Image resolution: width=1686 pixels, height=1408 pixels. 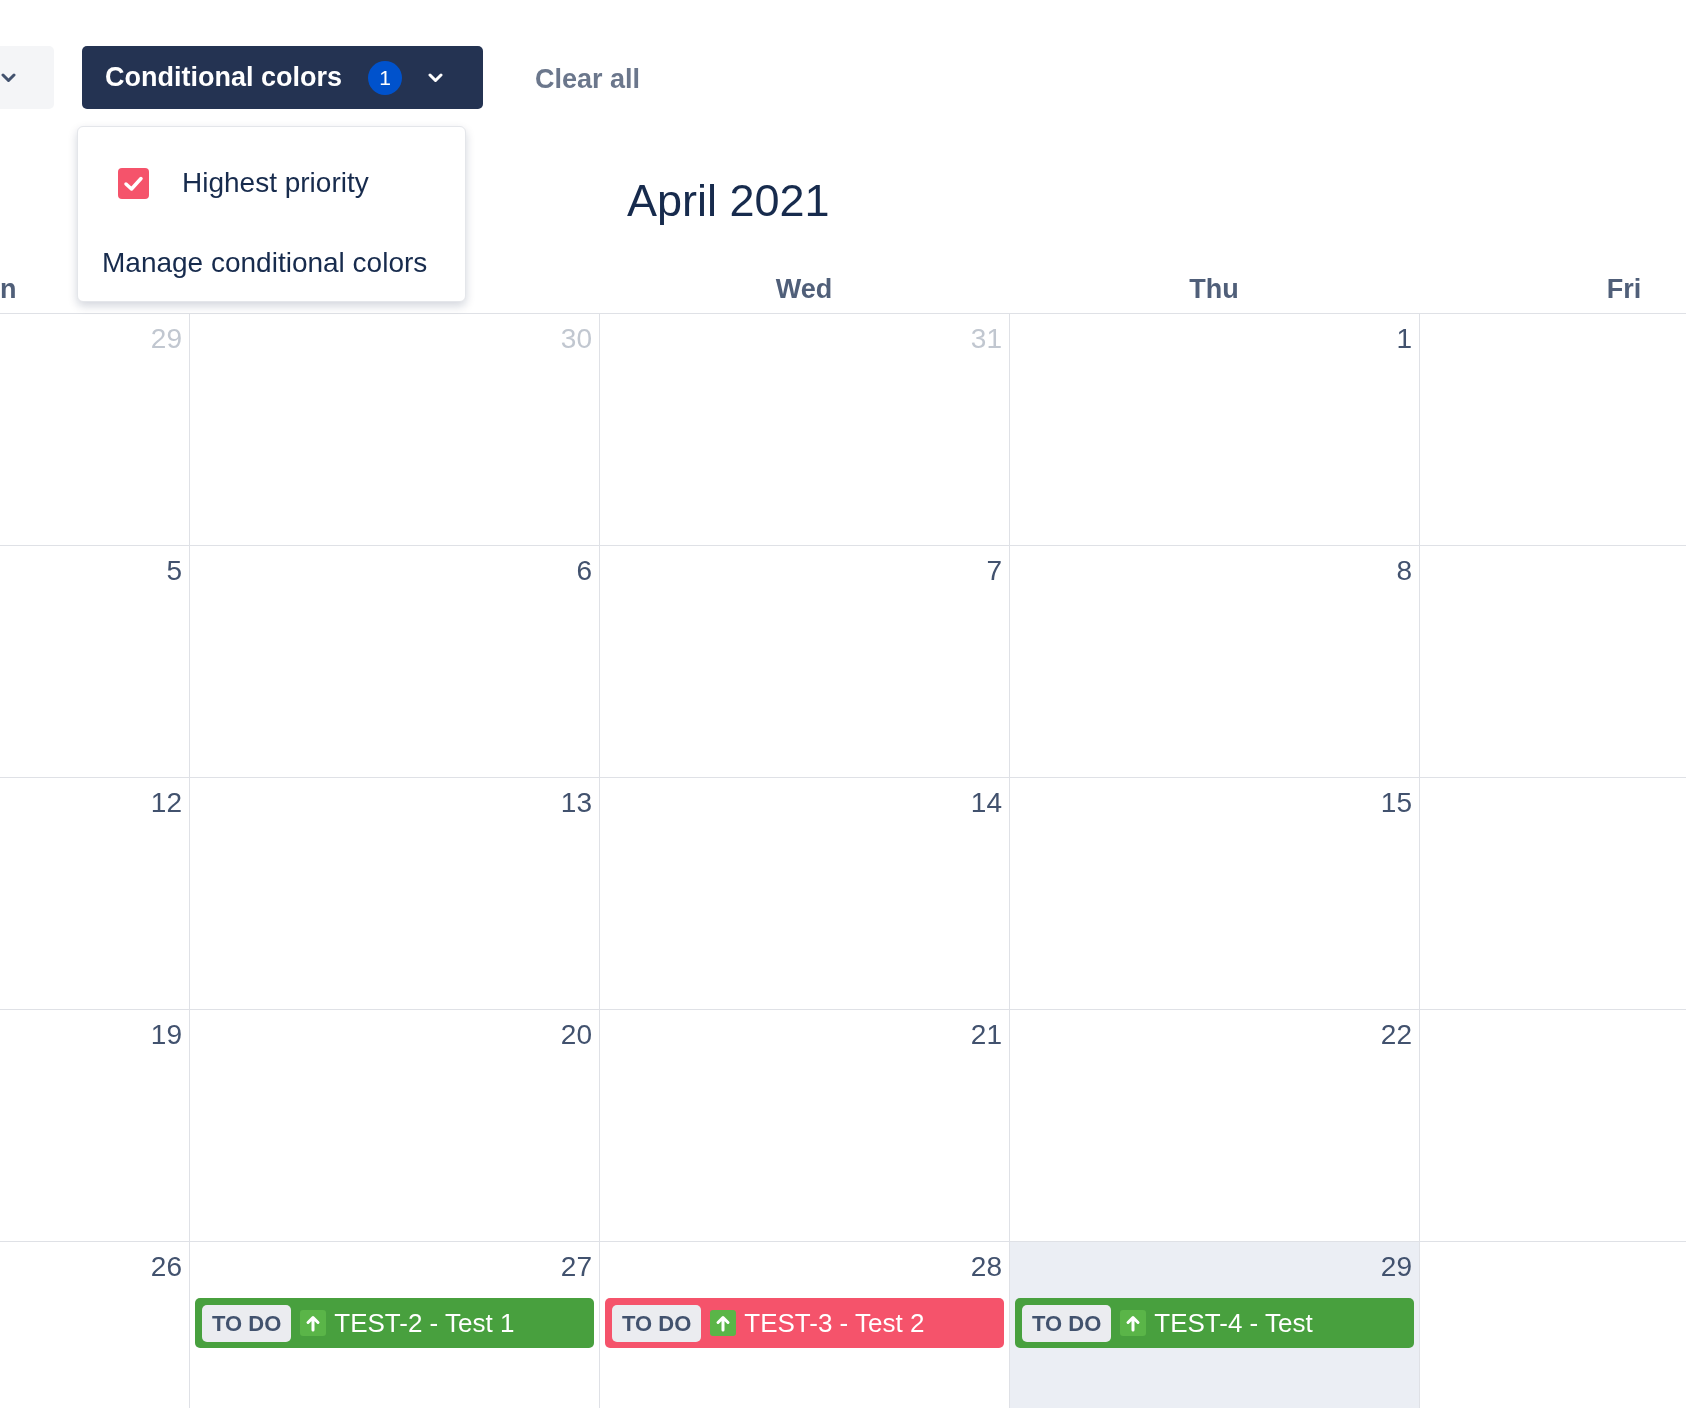 What do you see at coordinates (804, 289) in the screenshot?
I see `weekday-header: Wed` at bounding box center [804, 289].